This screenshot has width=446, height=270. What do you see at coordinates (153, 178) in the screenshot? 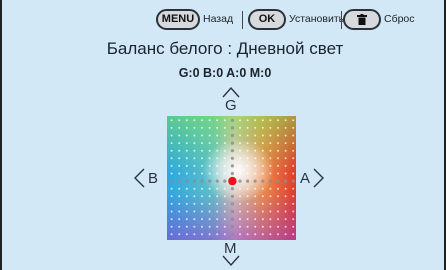
I see `axis-label-b: B` at bounding box center [153, 178].